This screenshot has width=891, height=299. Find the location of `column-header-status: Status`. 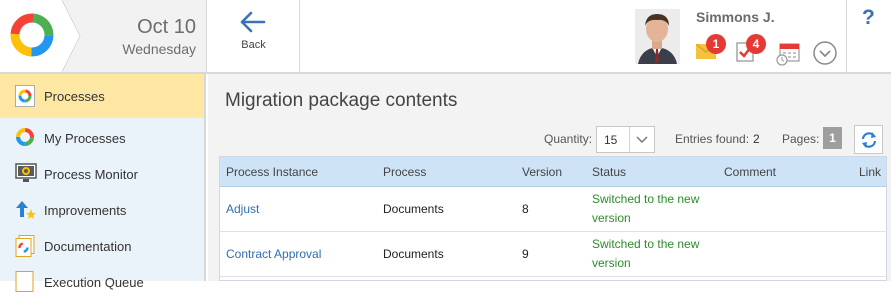

column-header-status: Status is located at coordinates (609, 172).